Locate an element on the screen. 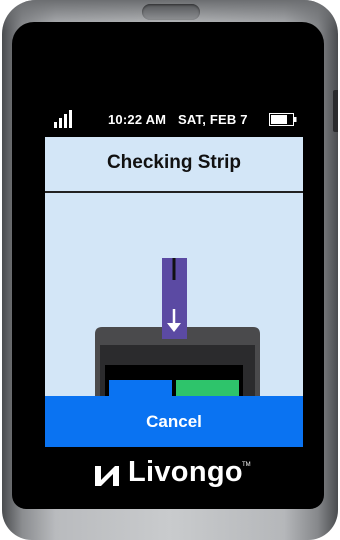 The height and width of the screenshot is (540, 340). meter-blue-segment is located at coordinates (140, 388).